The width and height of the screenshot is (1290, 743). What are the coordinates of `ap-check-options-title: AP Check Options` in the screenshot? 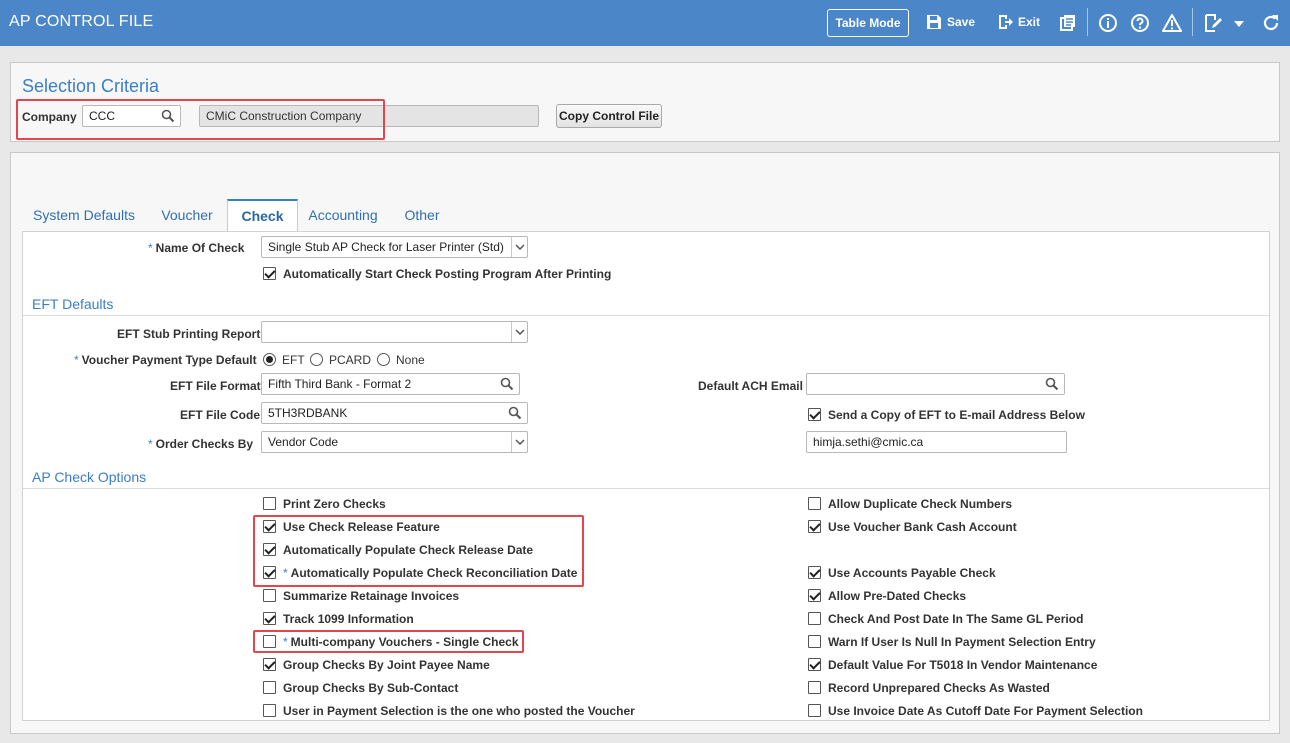 It's located at (89, 477).